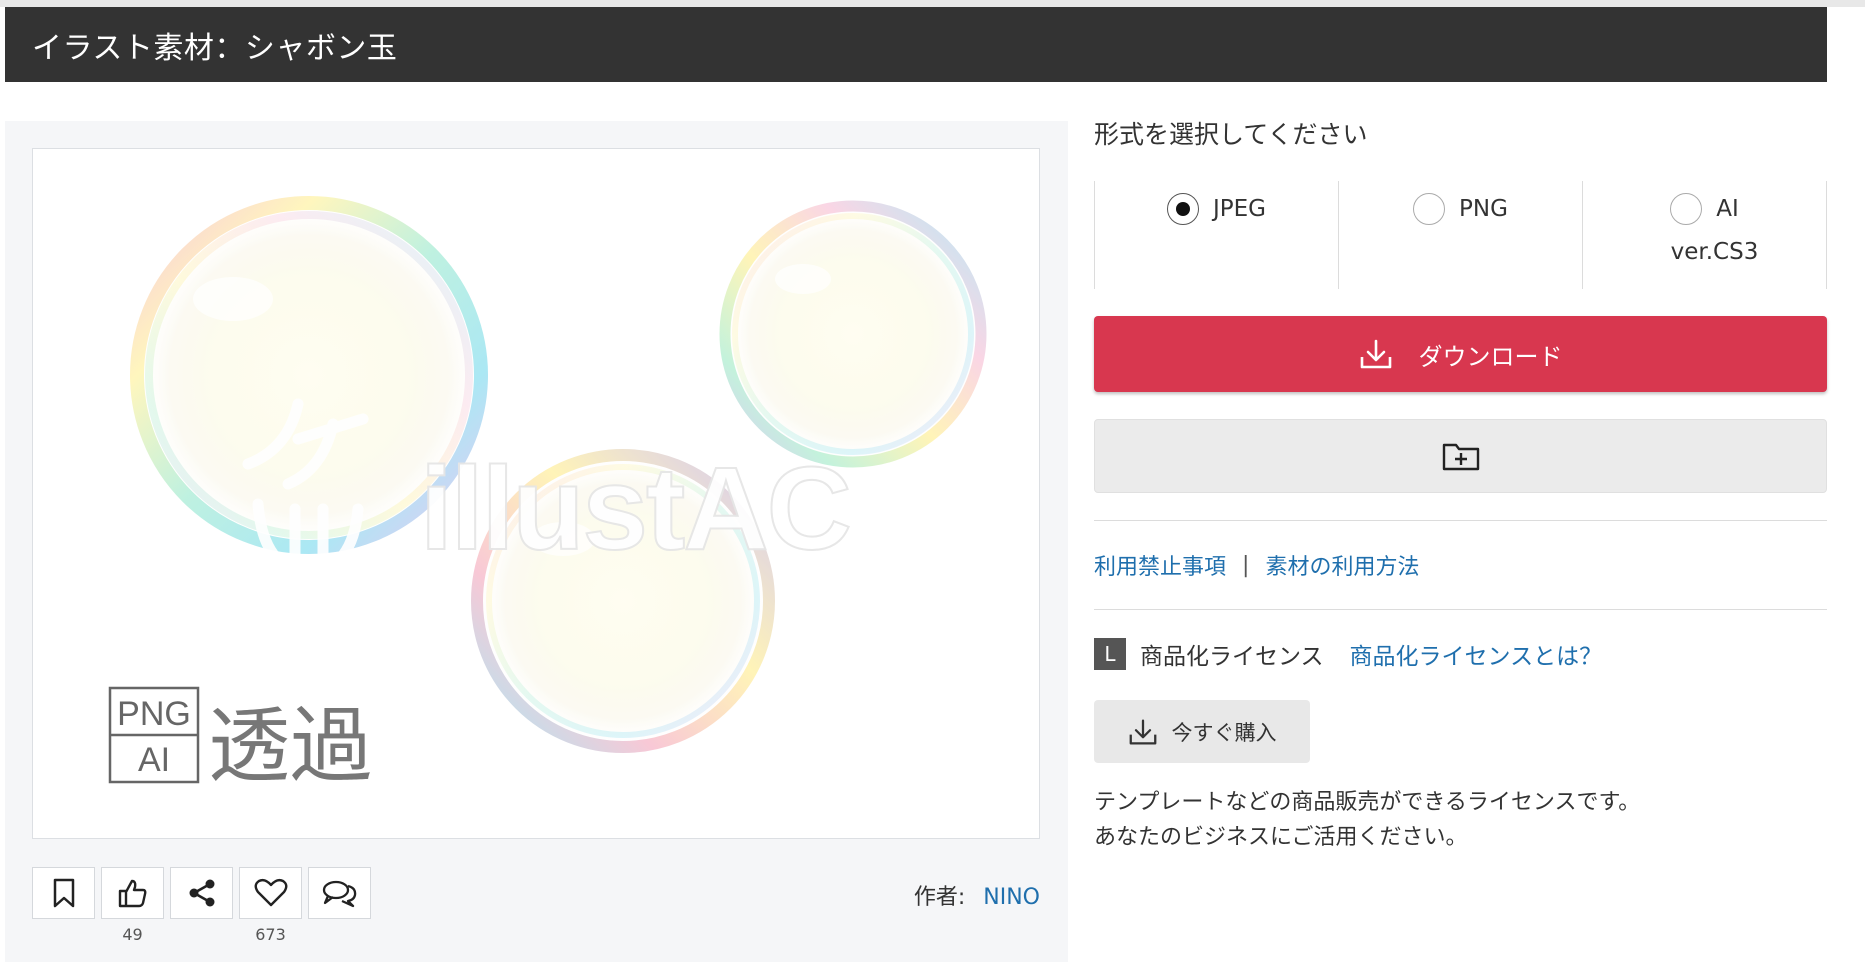 The image size is (1865, 962). Describe the element at coordinates (1460, 565) in the screenshot. I see `usage-links: 利用禁止事項 | 素材の利用方法` at that location.